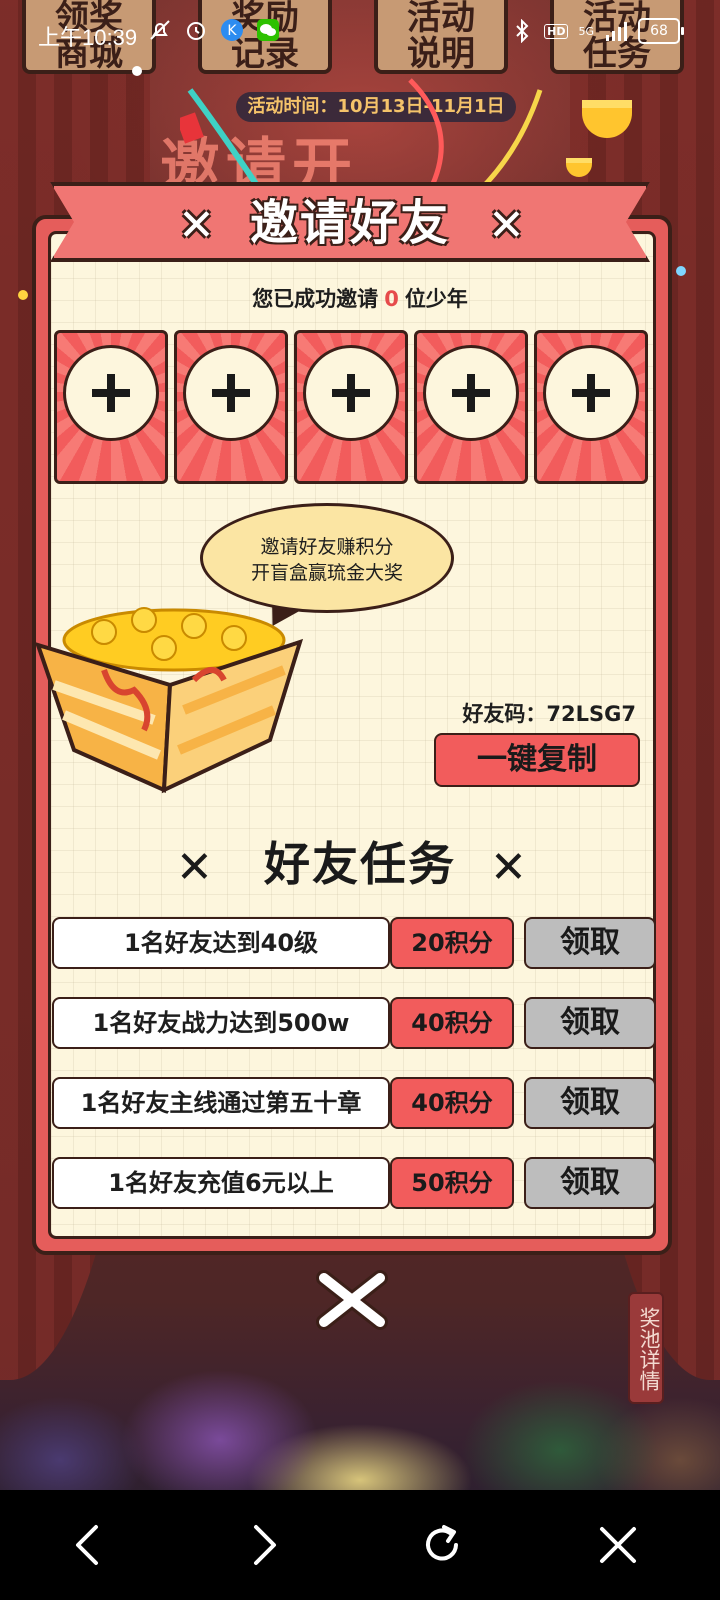 The image size is (720, 1600). What do you see at coordinates (352, 1300) in the screenshot?
I see `close-panel-icon` at bounding box center [352, 1300].